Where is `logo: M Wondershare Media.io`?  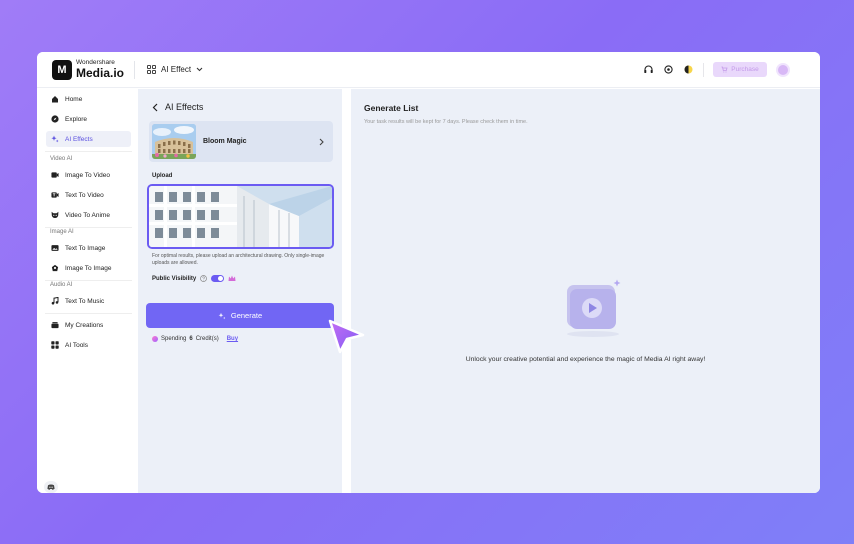 logo: M Wondershare Media.io is located at coordinates (88, 70).